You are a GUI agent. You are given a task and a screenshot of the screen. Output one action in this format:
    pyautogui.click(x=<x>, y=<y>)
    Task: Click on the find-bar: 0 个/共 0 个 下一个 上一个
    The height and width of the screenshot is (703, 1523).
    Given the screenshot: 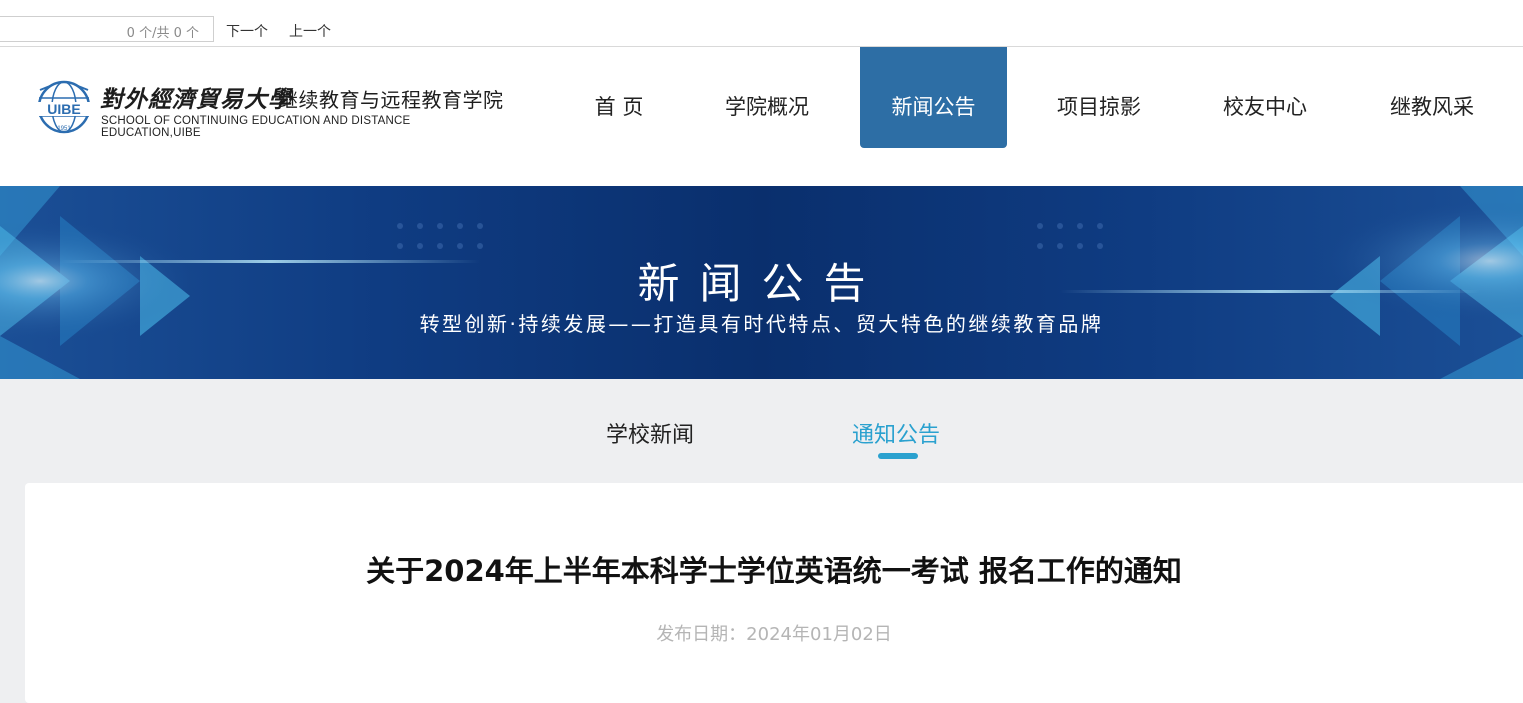 What is the action you would take?
    pyautogui.click(x=761, y=23)
    